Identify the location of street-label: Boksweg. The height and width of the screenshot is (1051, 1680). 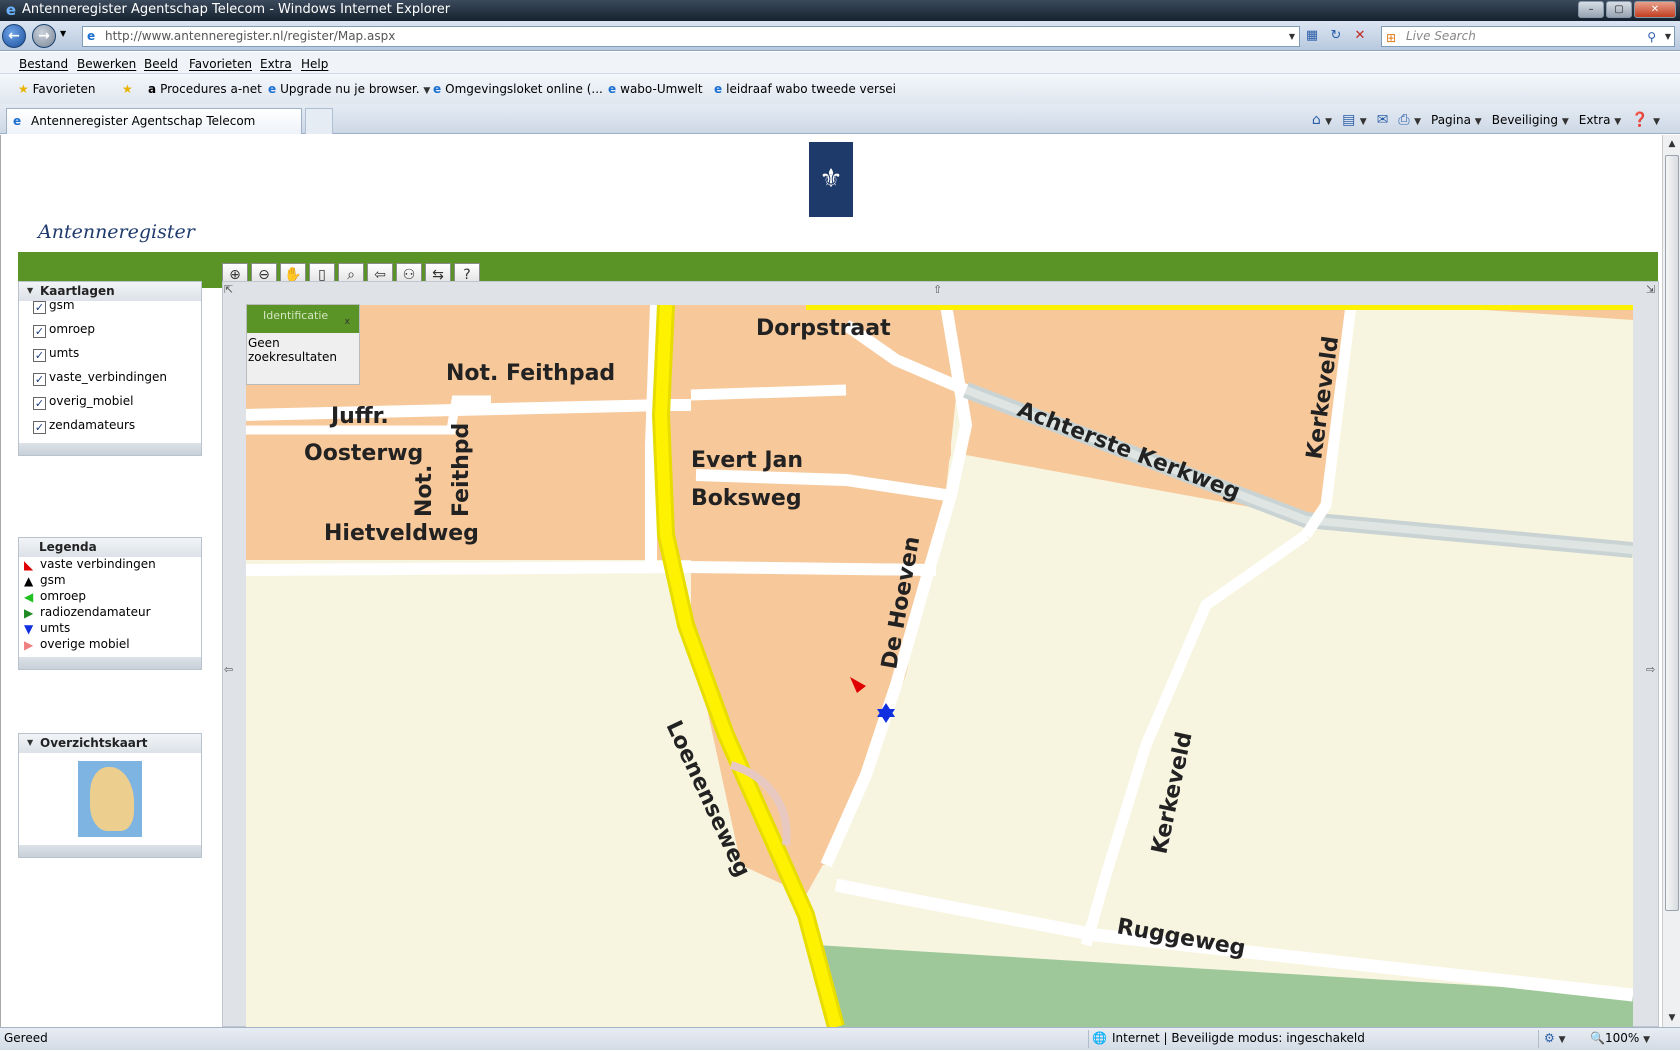
(746, 498).